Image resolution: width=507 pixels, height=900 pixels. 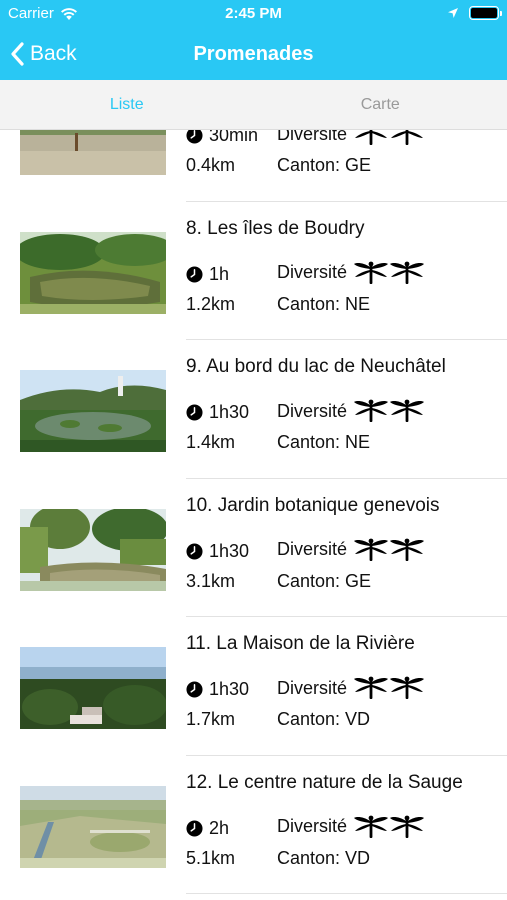 I want to click on distance: 1.2km, so click(x=211, y=303).